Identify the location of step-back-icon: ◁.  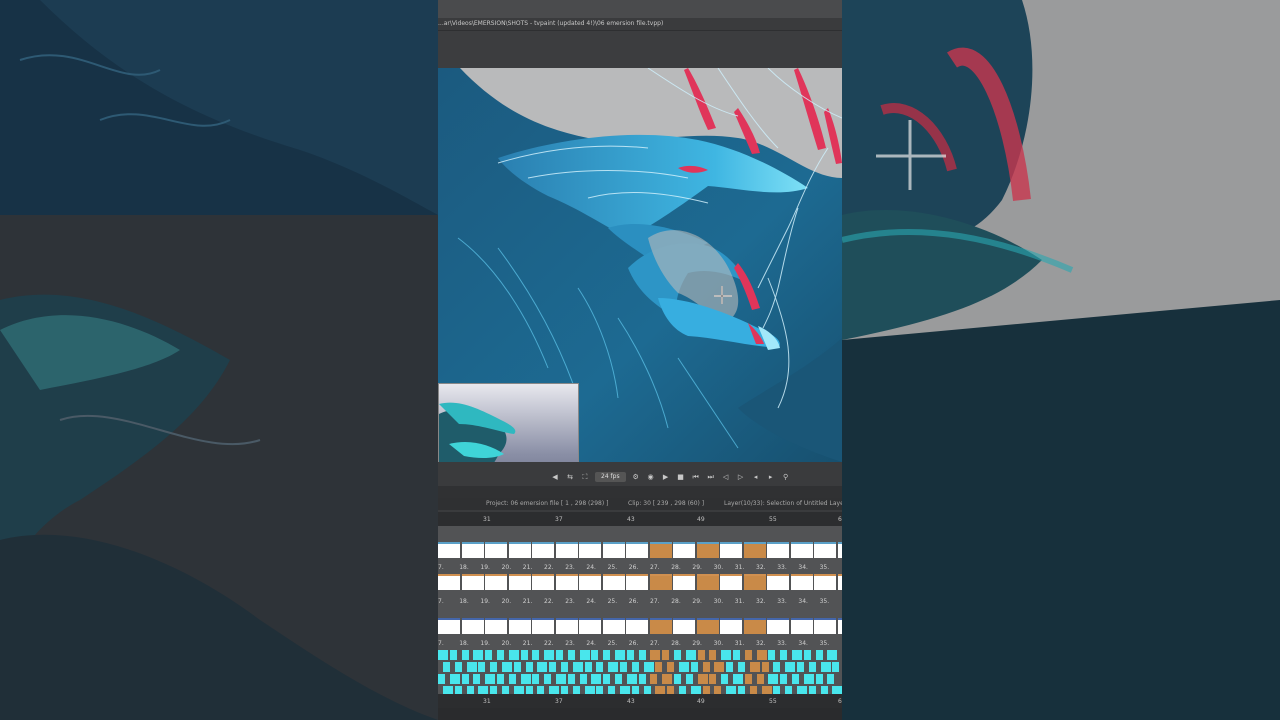
(726, 477).